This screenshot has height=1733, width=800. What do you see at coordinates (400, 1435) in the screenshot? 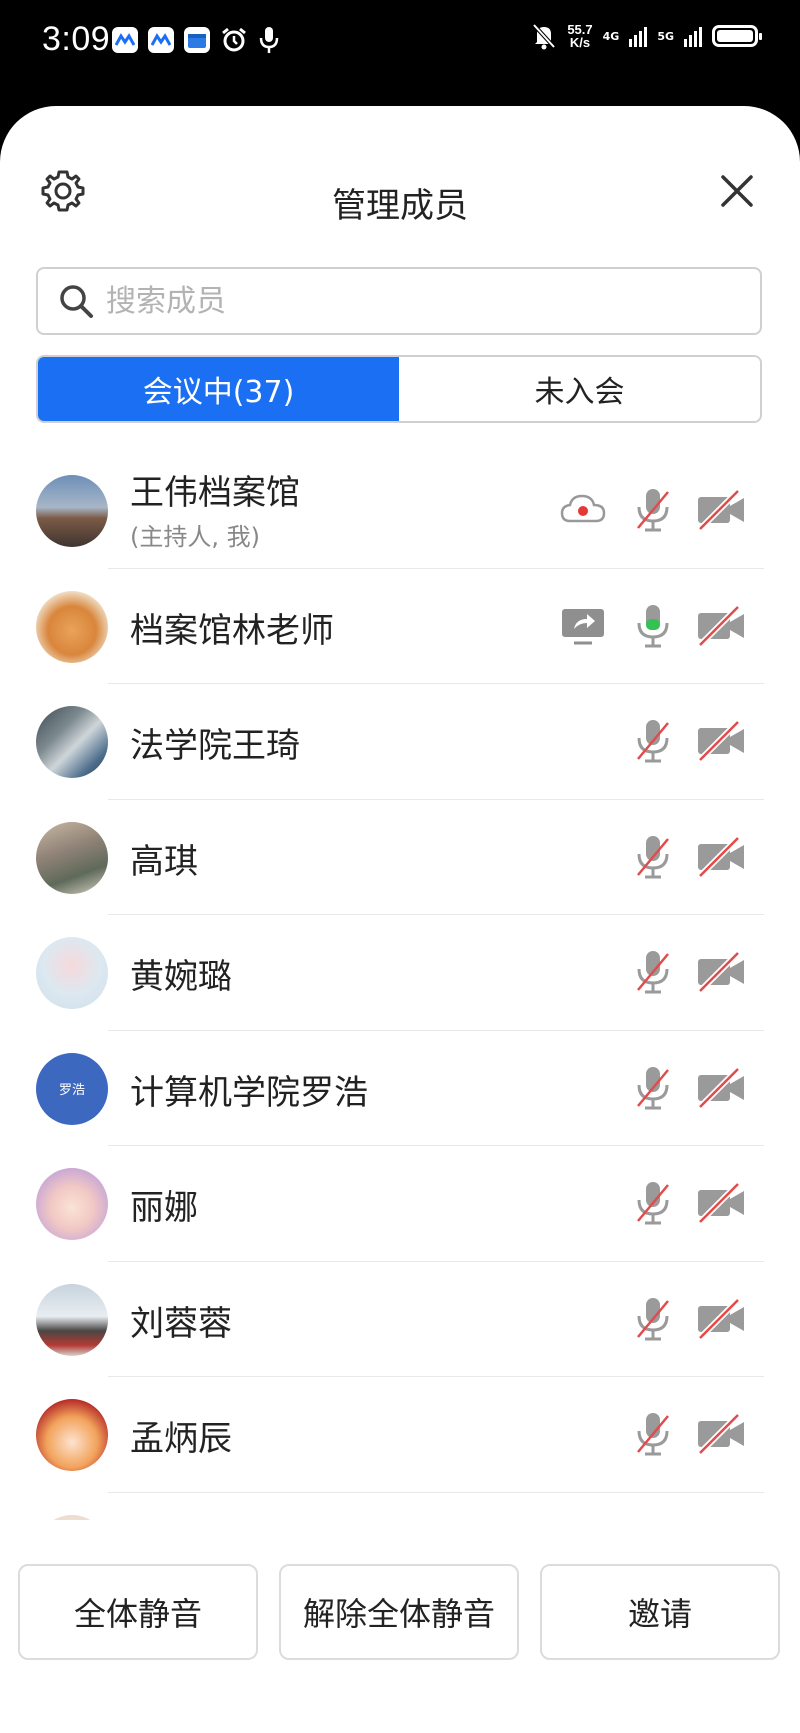
I see `list-item: 孟炳辰` at bounding box center [400, 1435].